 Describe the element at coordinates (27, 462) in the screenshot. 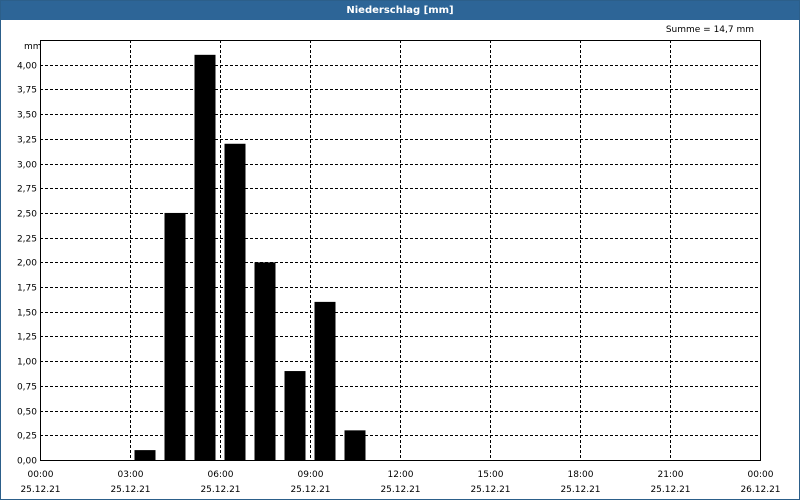

I see `y-tick-label: 0,00` at that location.